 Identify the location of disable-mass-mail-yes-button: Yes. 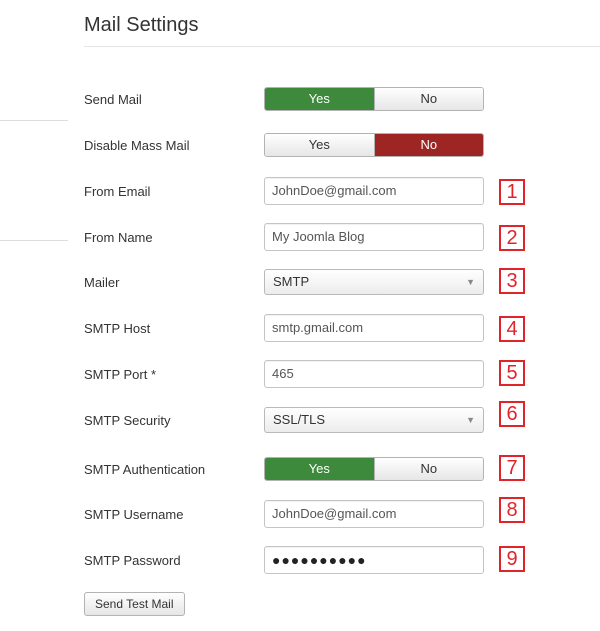
(319, 145).